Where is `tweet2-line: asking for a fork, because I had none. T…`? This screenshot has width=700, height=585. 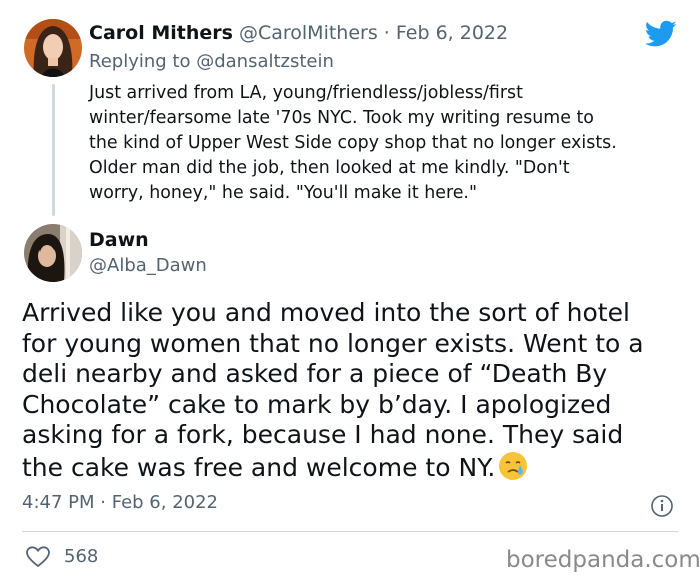 tweet2-line: asking for a fork, because I had none. T… is located at coordinates (323, 434).